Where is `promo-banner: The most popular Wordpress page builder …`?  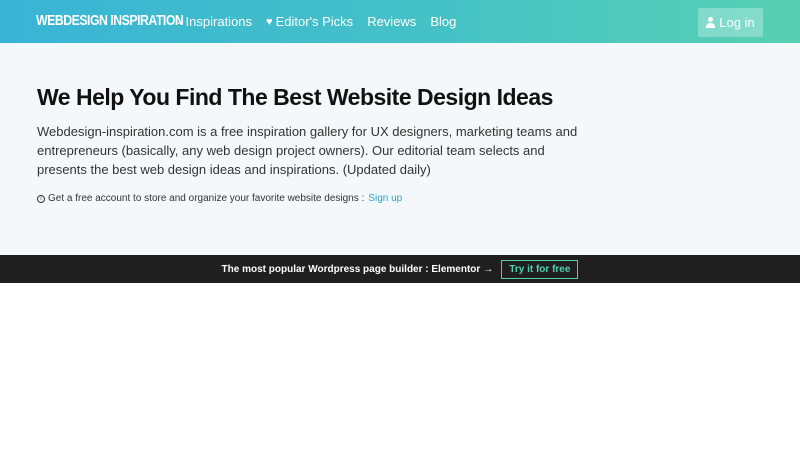 promo-banner: The most popular Wordpress page builder … is located at coordinates (400, 269).